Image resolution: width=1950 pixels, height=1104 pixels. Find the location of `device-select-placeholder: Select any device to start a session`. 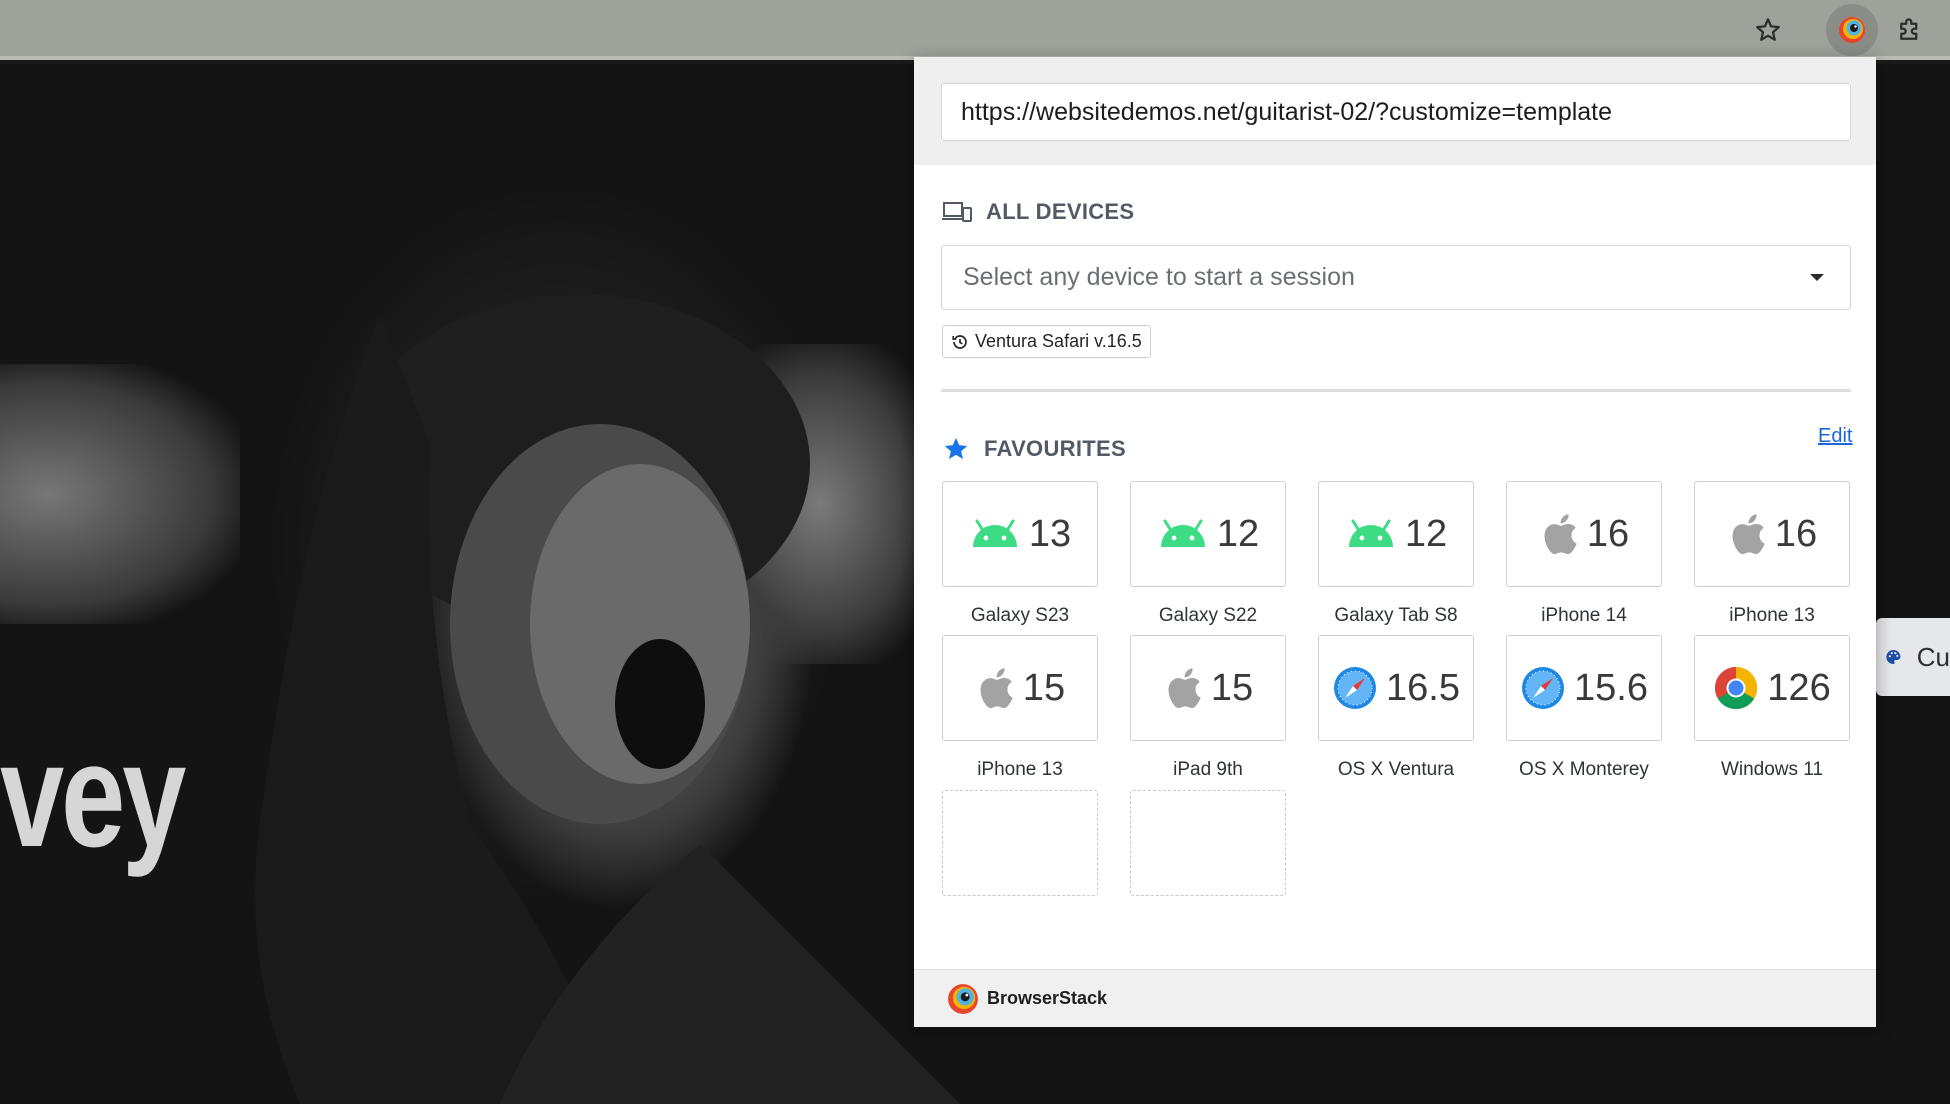

device-select-placeholder: Select any device to start a session is located at coordinates (1159, 277).